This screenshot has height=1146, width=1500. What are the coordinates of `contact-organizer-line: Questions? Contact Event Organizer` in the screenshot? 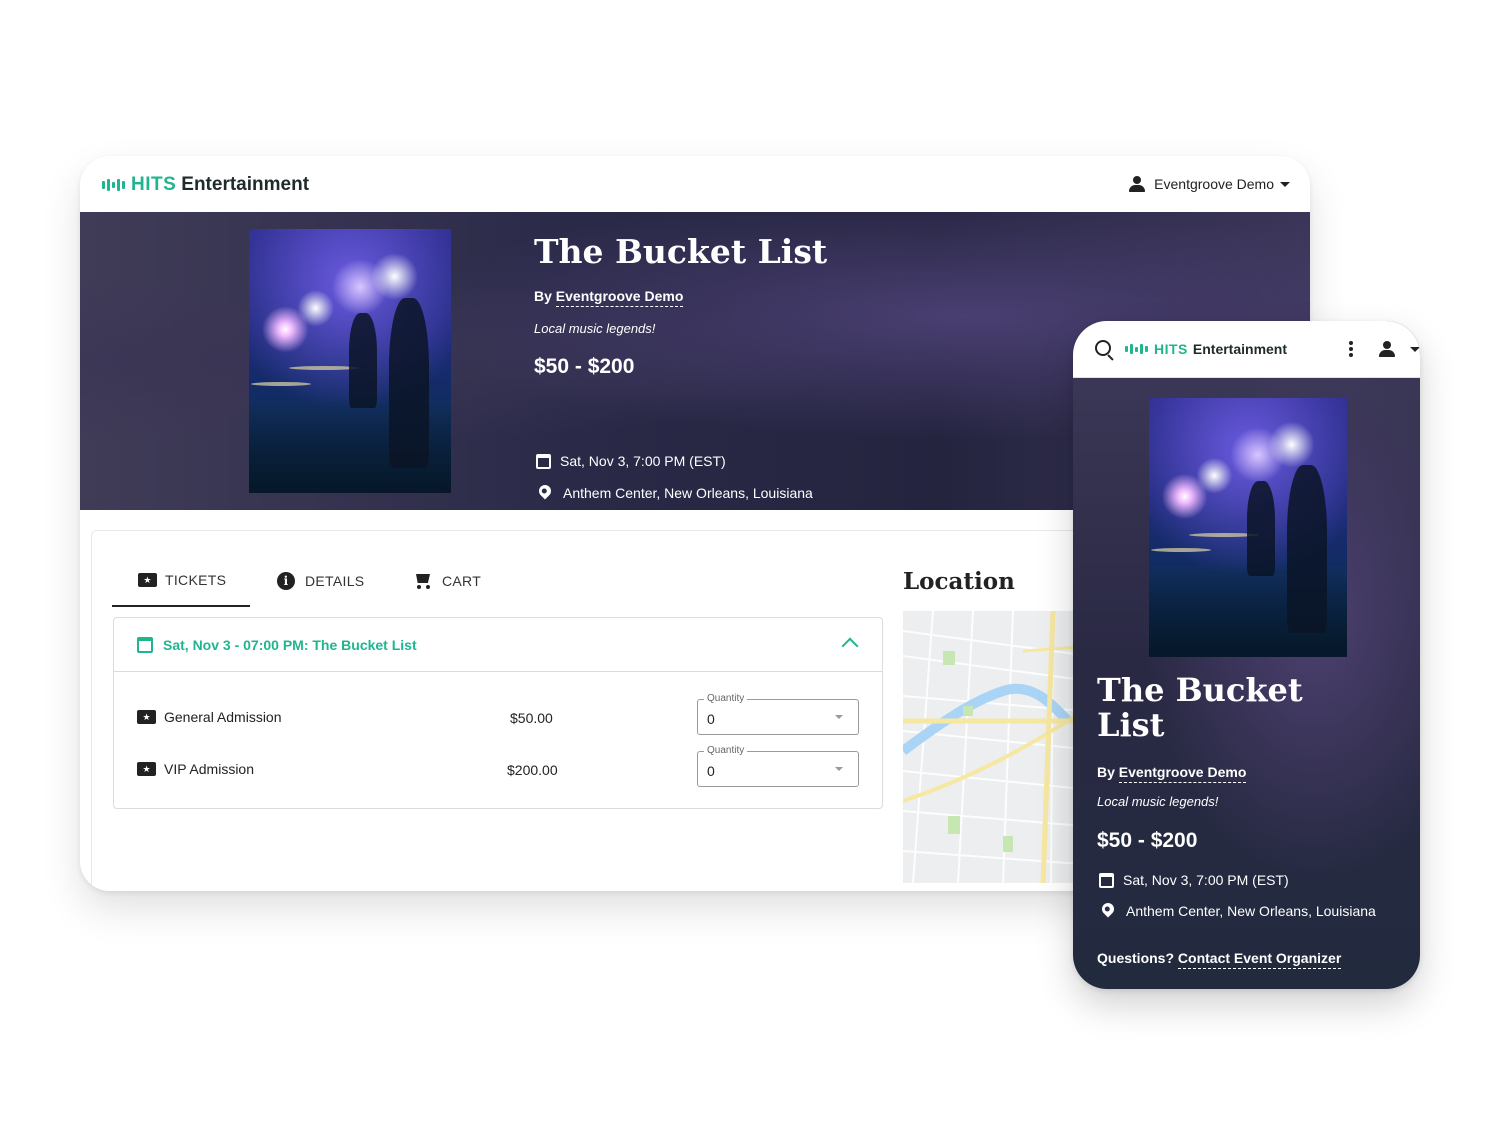 It's located at (1219, 959).